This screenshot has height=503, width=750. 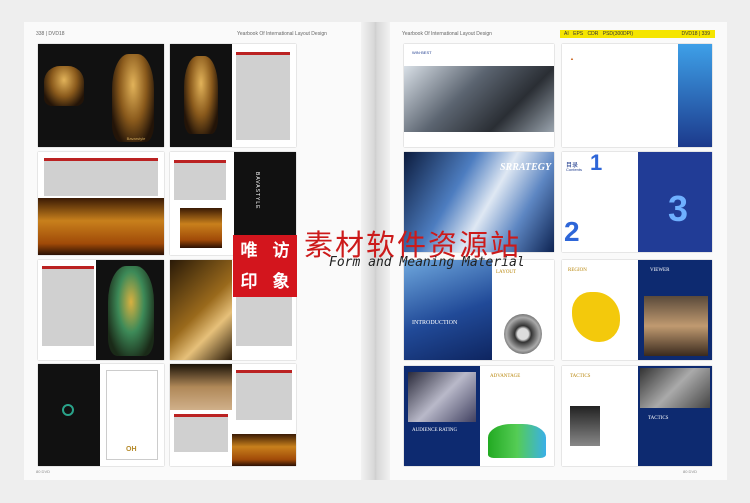 What do you see at coordinates (479, 416) in the screenshot?
I see `spread-advantage: AUDIENCE RATING ADVANTAGE` at bounding box center [479, 416].